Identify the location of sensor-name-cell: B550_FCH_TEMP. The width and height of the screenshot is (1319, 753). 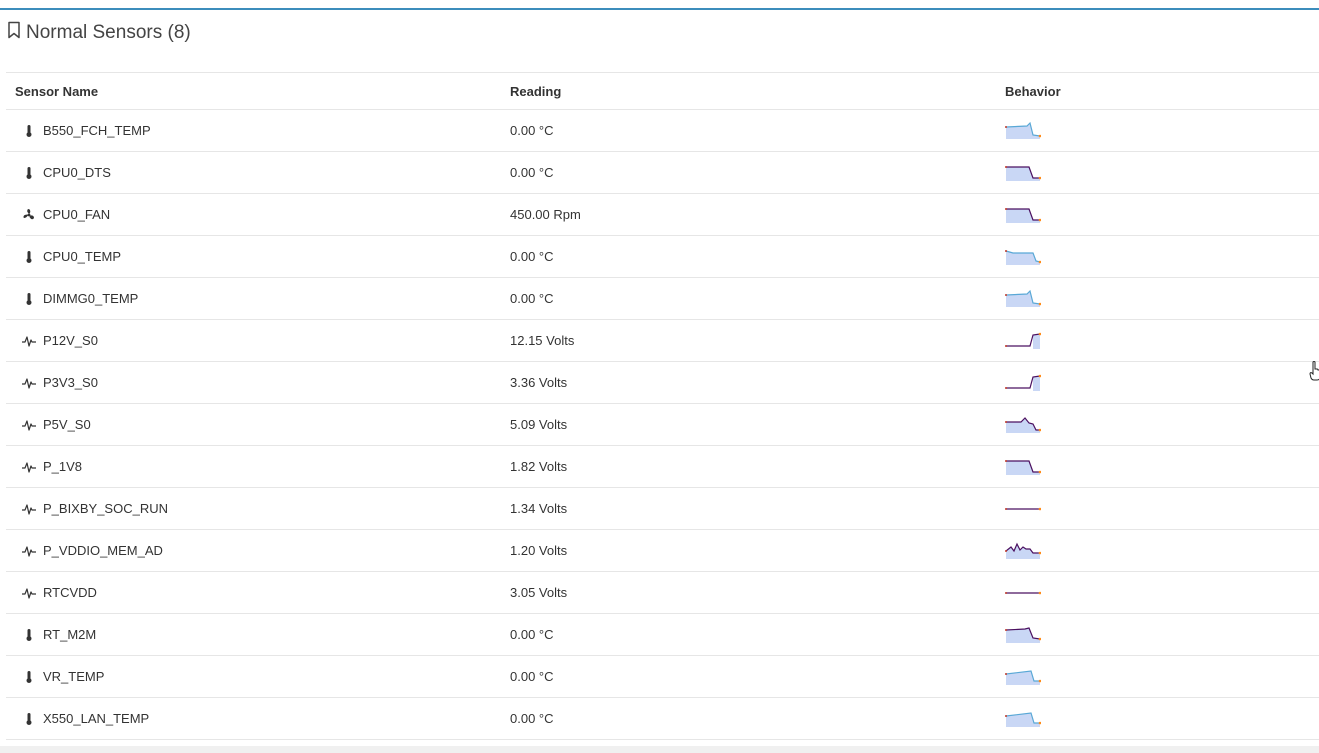
(258, 131).